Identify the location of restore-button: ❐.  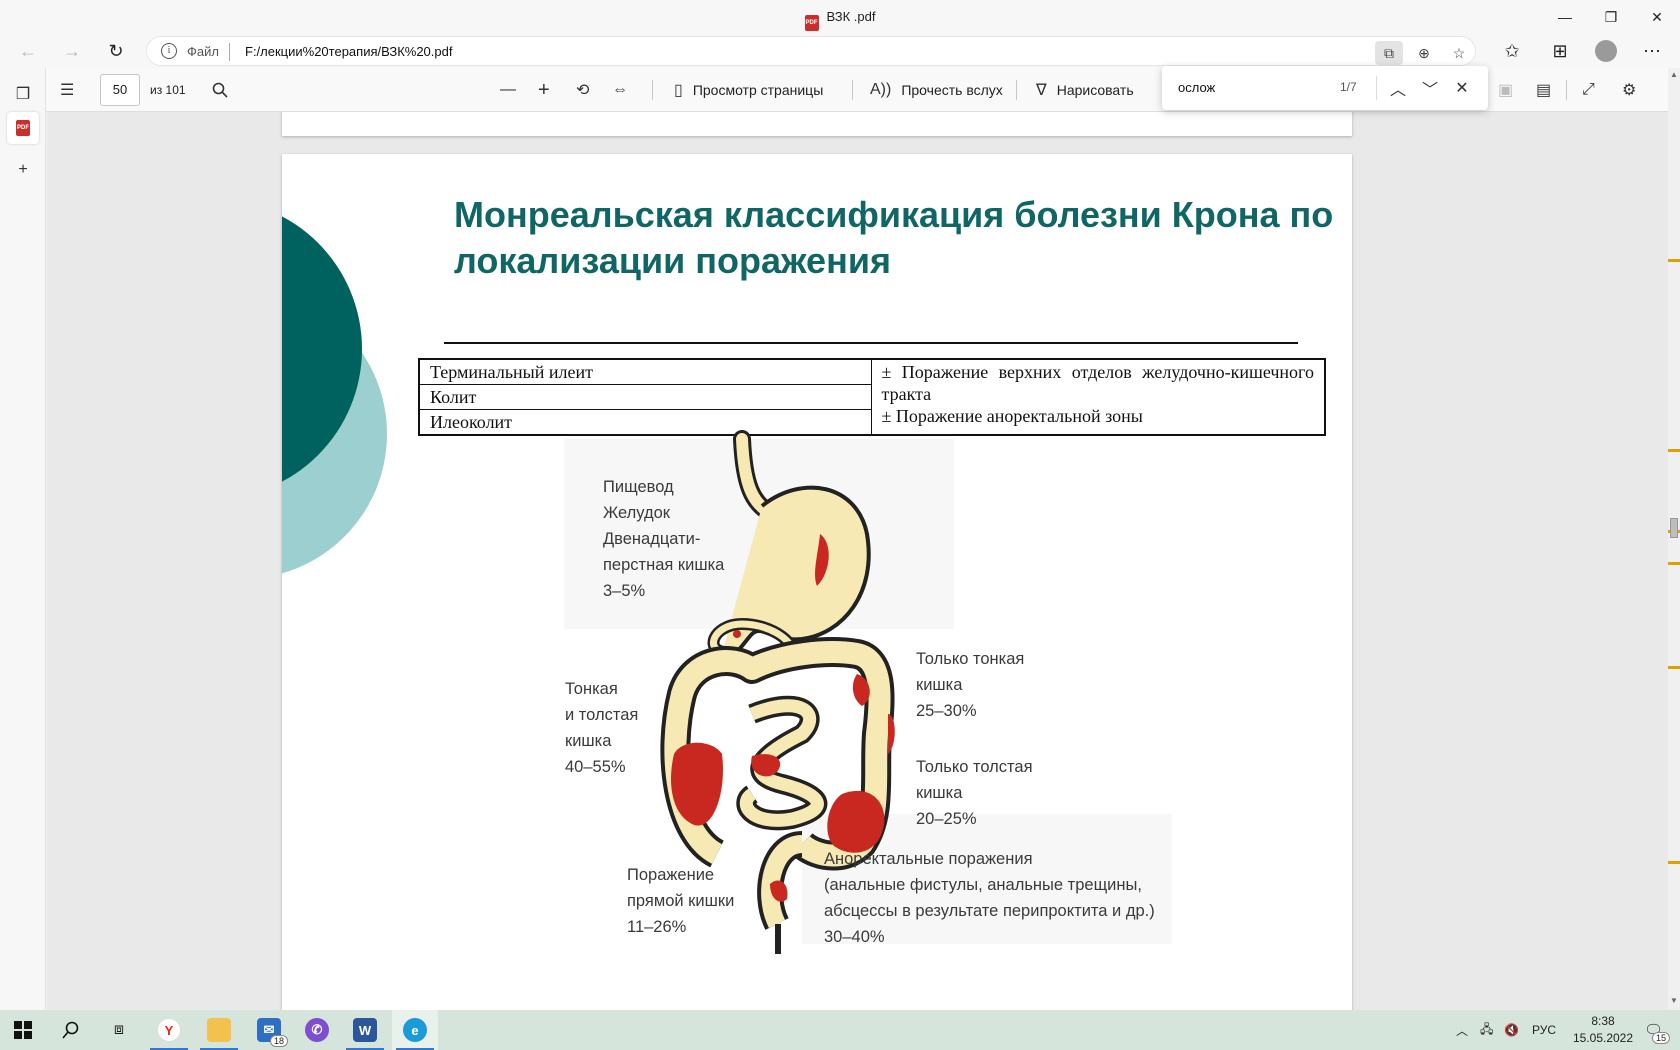
(1611, 17).